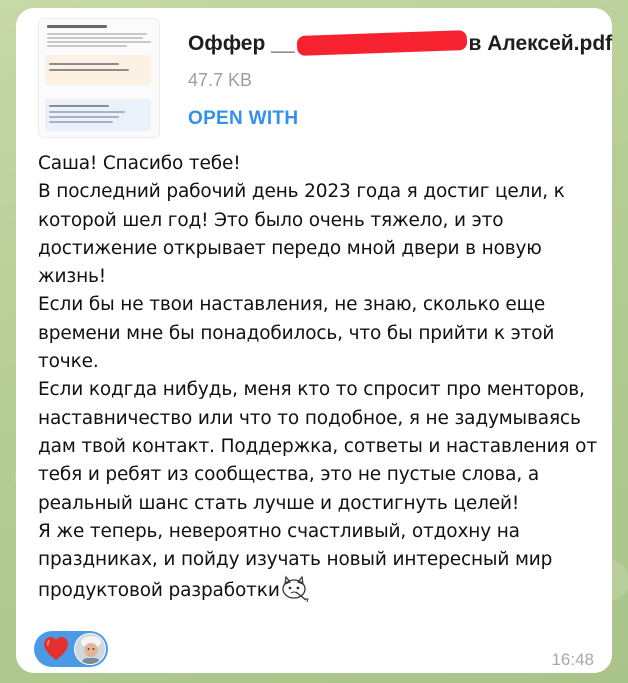 The height and width of the screenshot is (683, 628). I want to click on message-paragraph: Саша! Спасибо тебе!, so click(139, 163).